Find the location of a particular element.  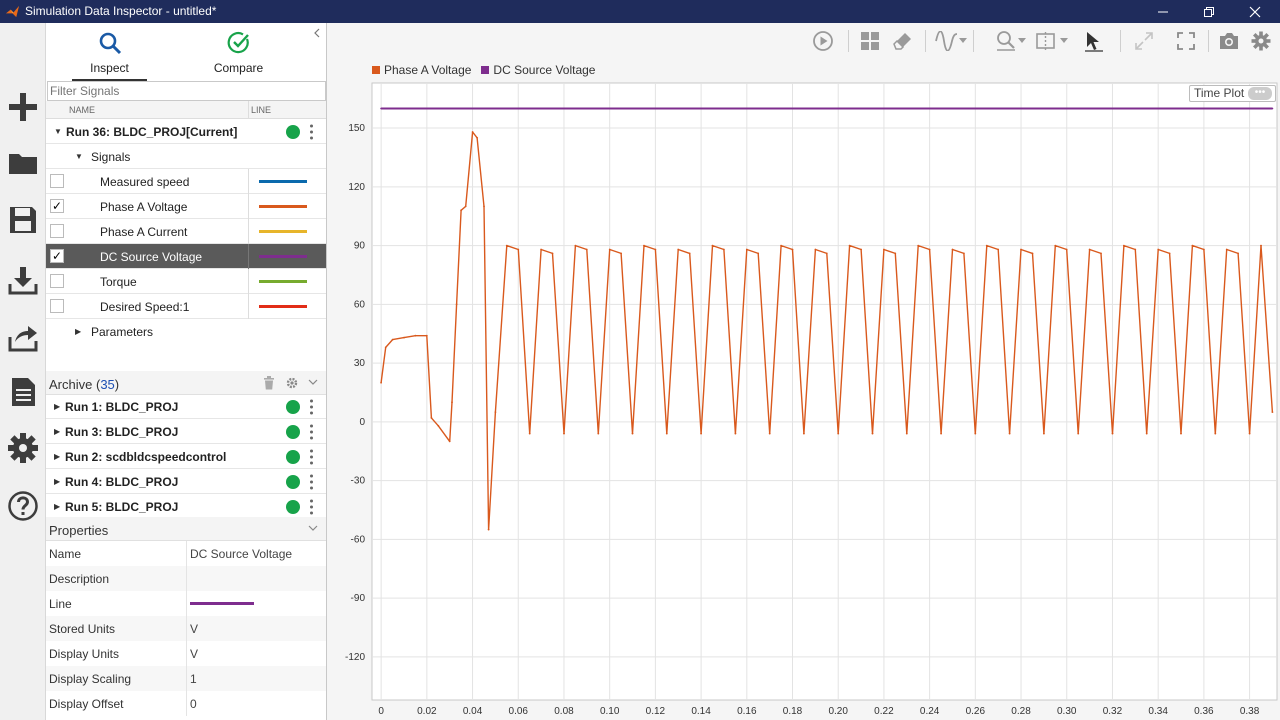

signals-group-row: ▼ Signals is located at coordinates (186, 156).